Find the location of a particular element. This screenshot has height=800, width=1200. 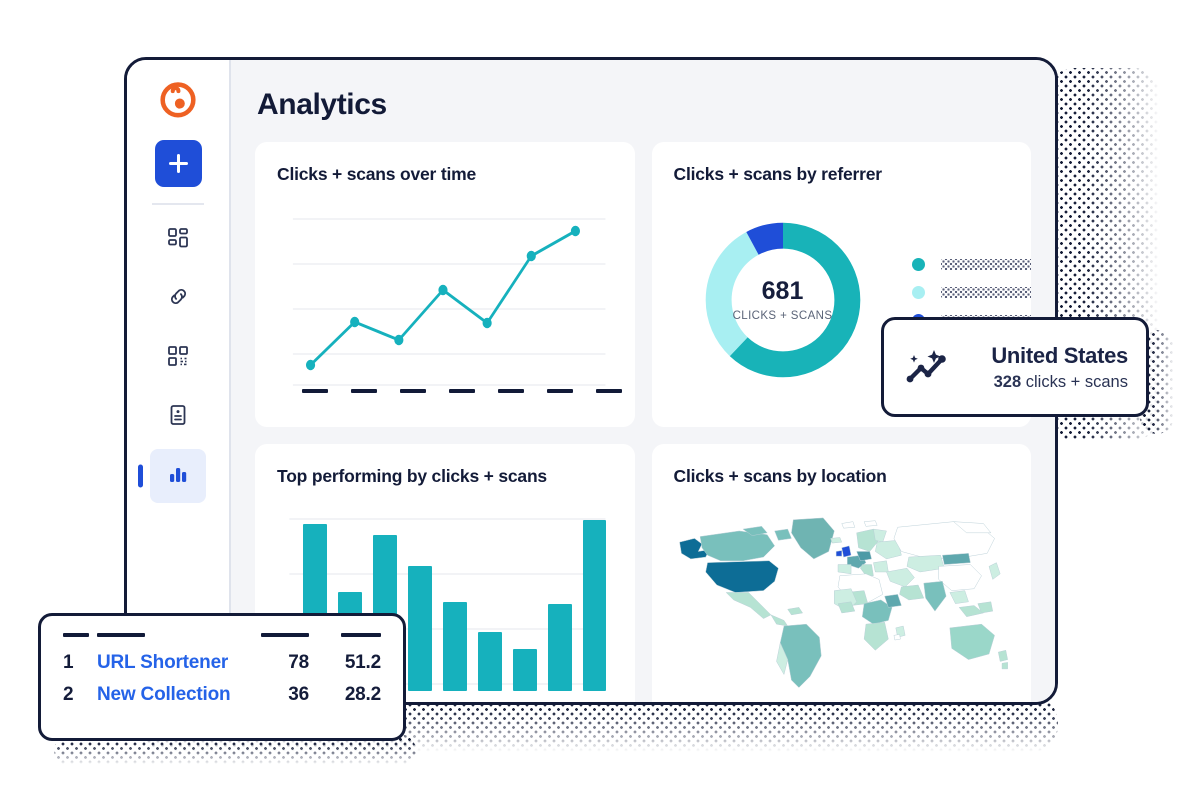

card-title-map: Clicks + scans by location is located at coordinates (780, 476).